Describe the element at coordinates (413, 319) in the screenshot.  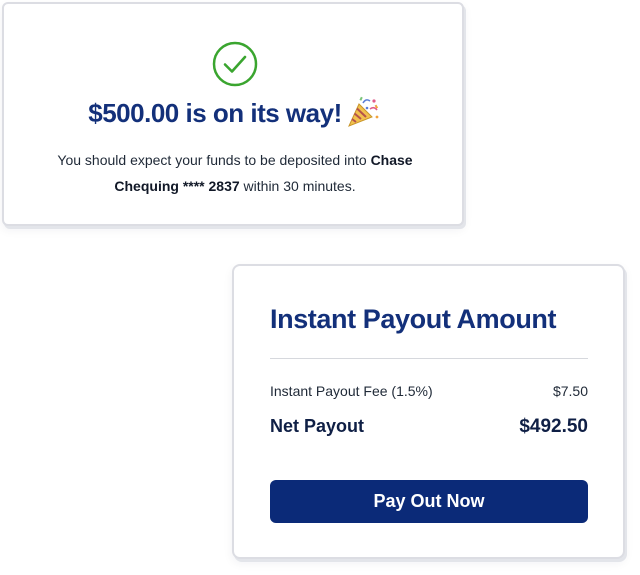
I see `payout-title: Instant Payout Amount` at that location.